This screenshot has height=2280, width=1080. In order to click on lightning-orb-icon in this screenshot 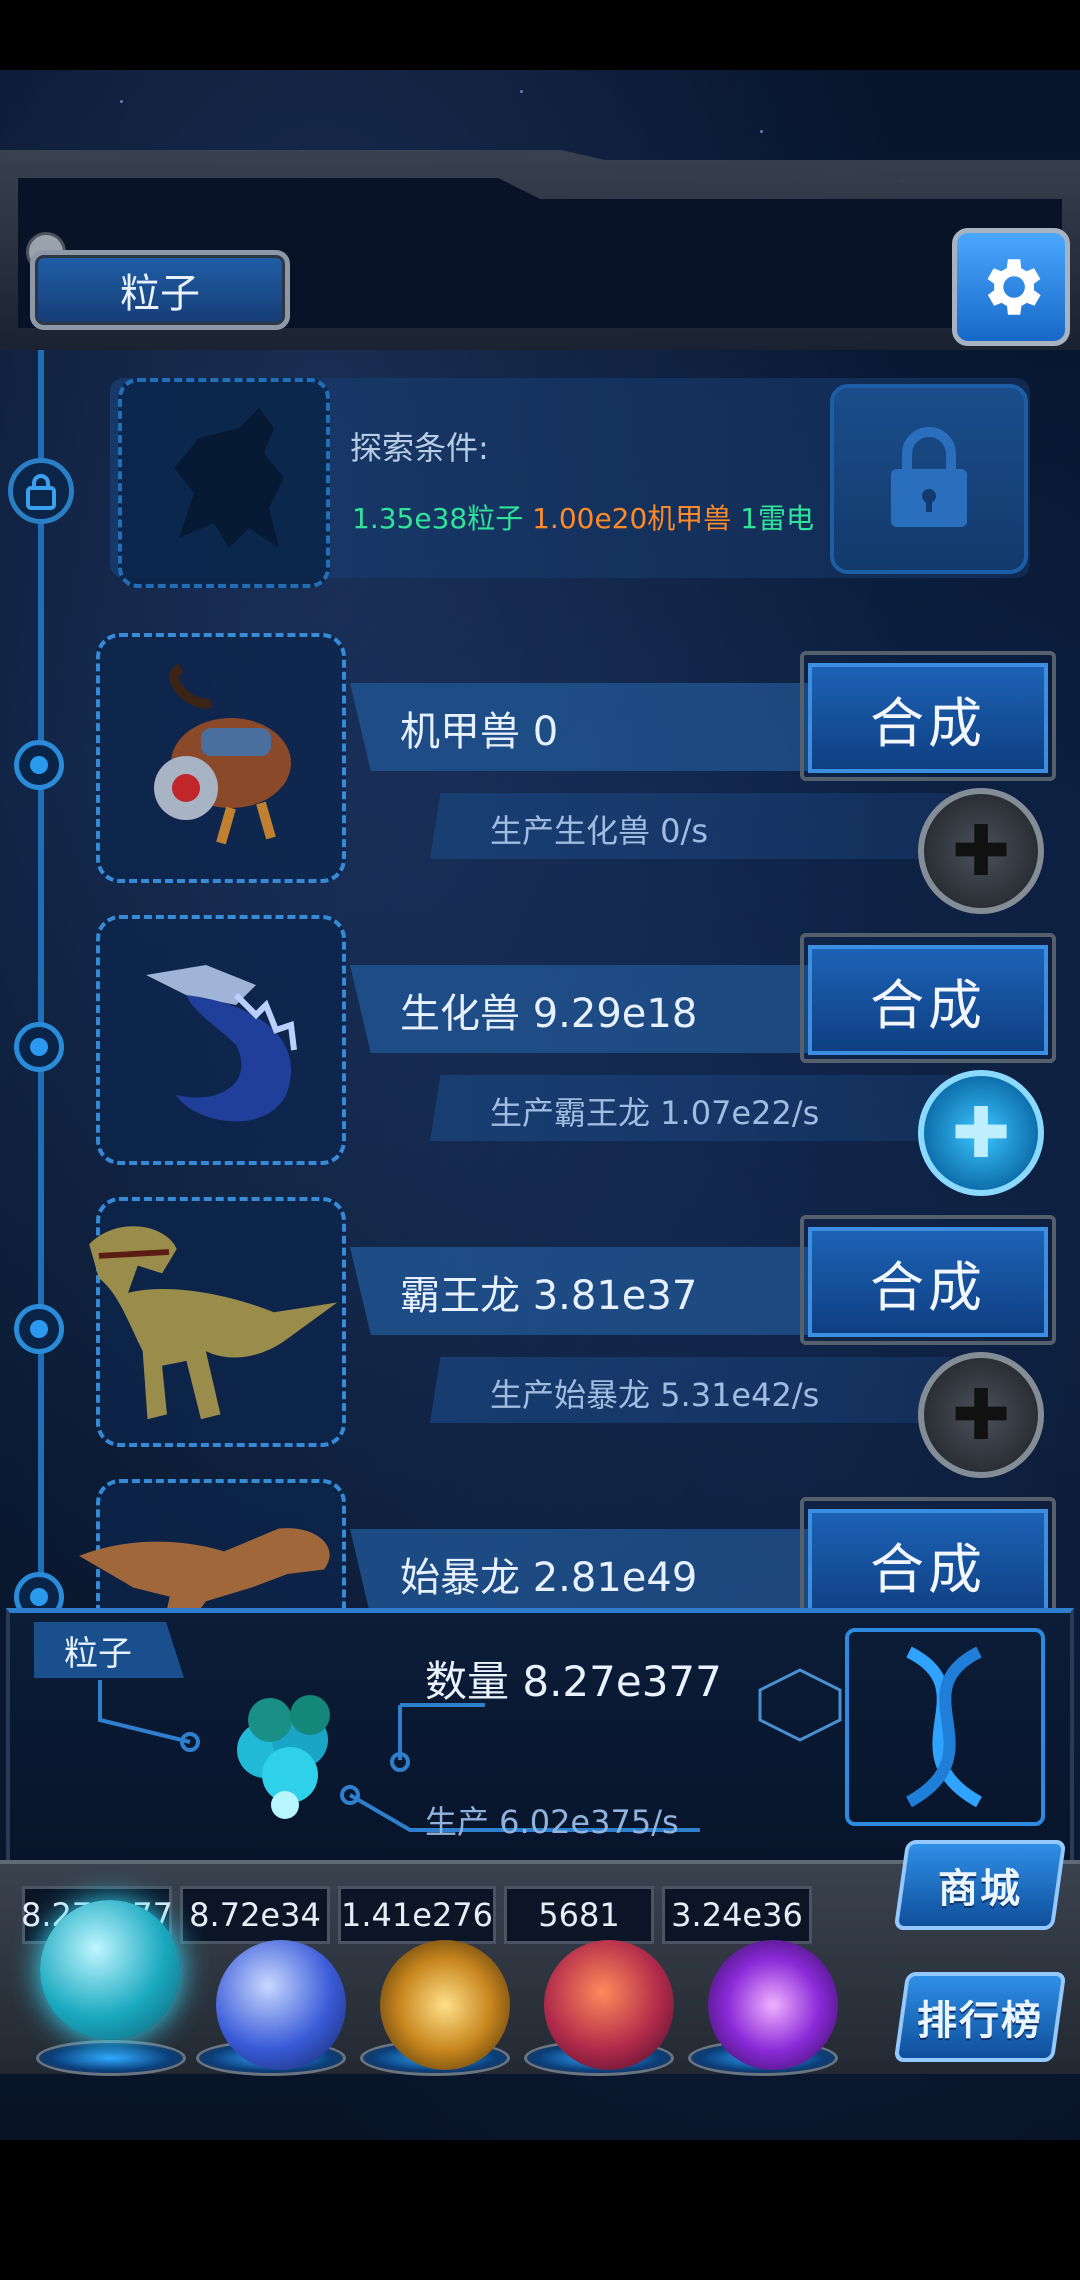, I will do `click(281, 2005)`.